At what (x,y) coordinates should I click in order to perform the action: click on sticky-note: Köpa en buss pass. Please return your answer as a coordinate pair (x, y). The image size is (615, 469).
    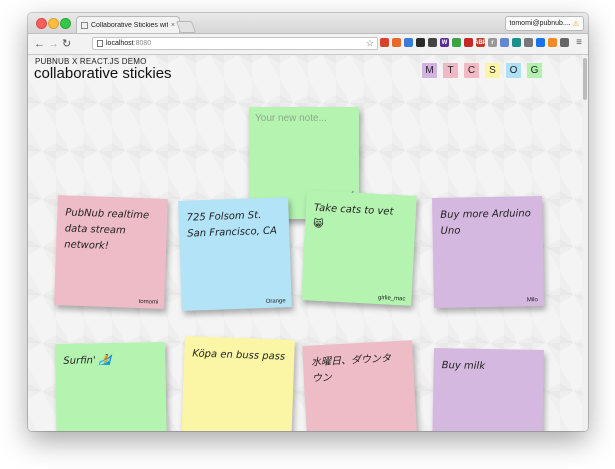
    Looking at the image, I should click on (238, 383).